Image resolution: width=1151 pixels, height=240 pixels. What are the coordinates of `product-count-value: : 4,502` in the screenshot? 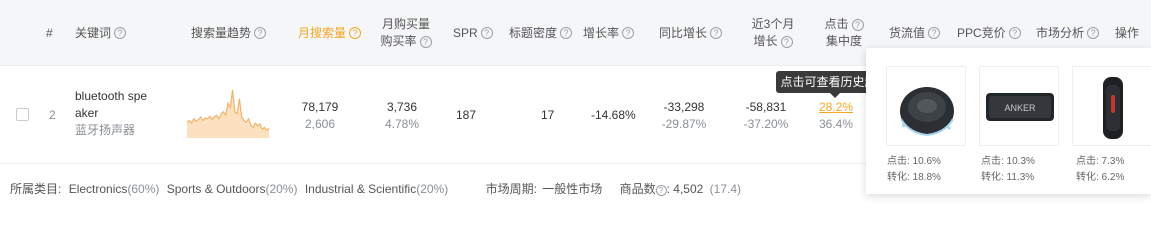 It's located at (685, 189).